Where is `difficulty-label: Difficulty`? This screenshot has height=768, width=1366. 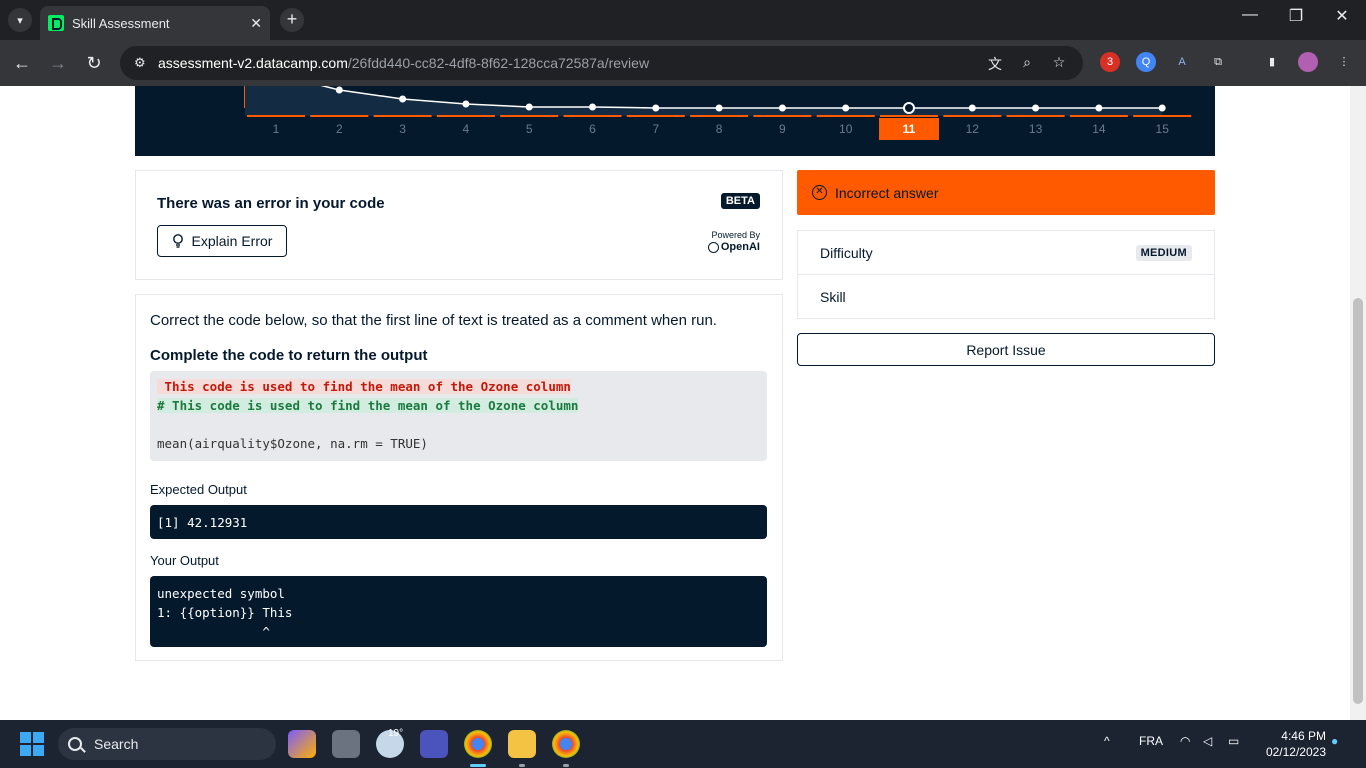 difficulty-label: Difficulty is located at coordinates (846, 252).